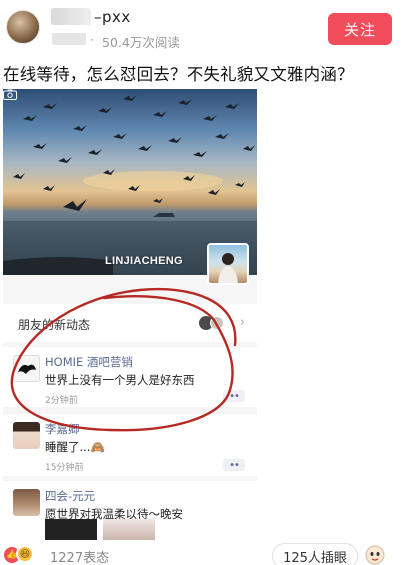  Describe the element at coordinates (62, 429) in the screenshot. I see `post-author: 李嘉卿` at that location.